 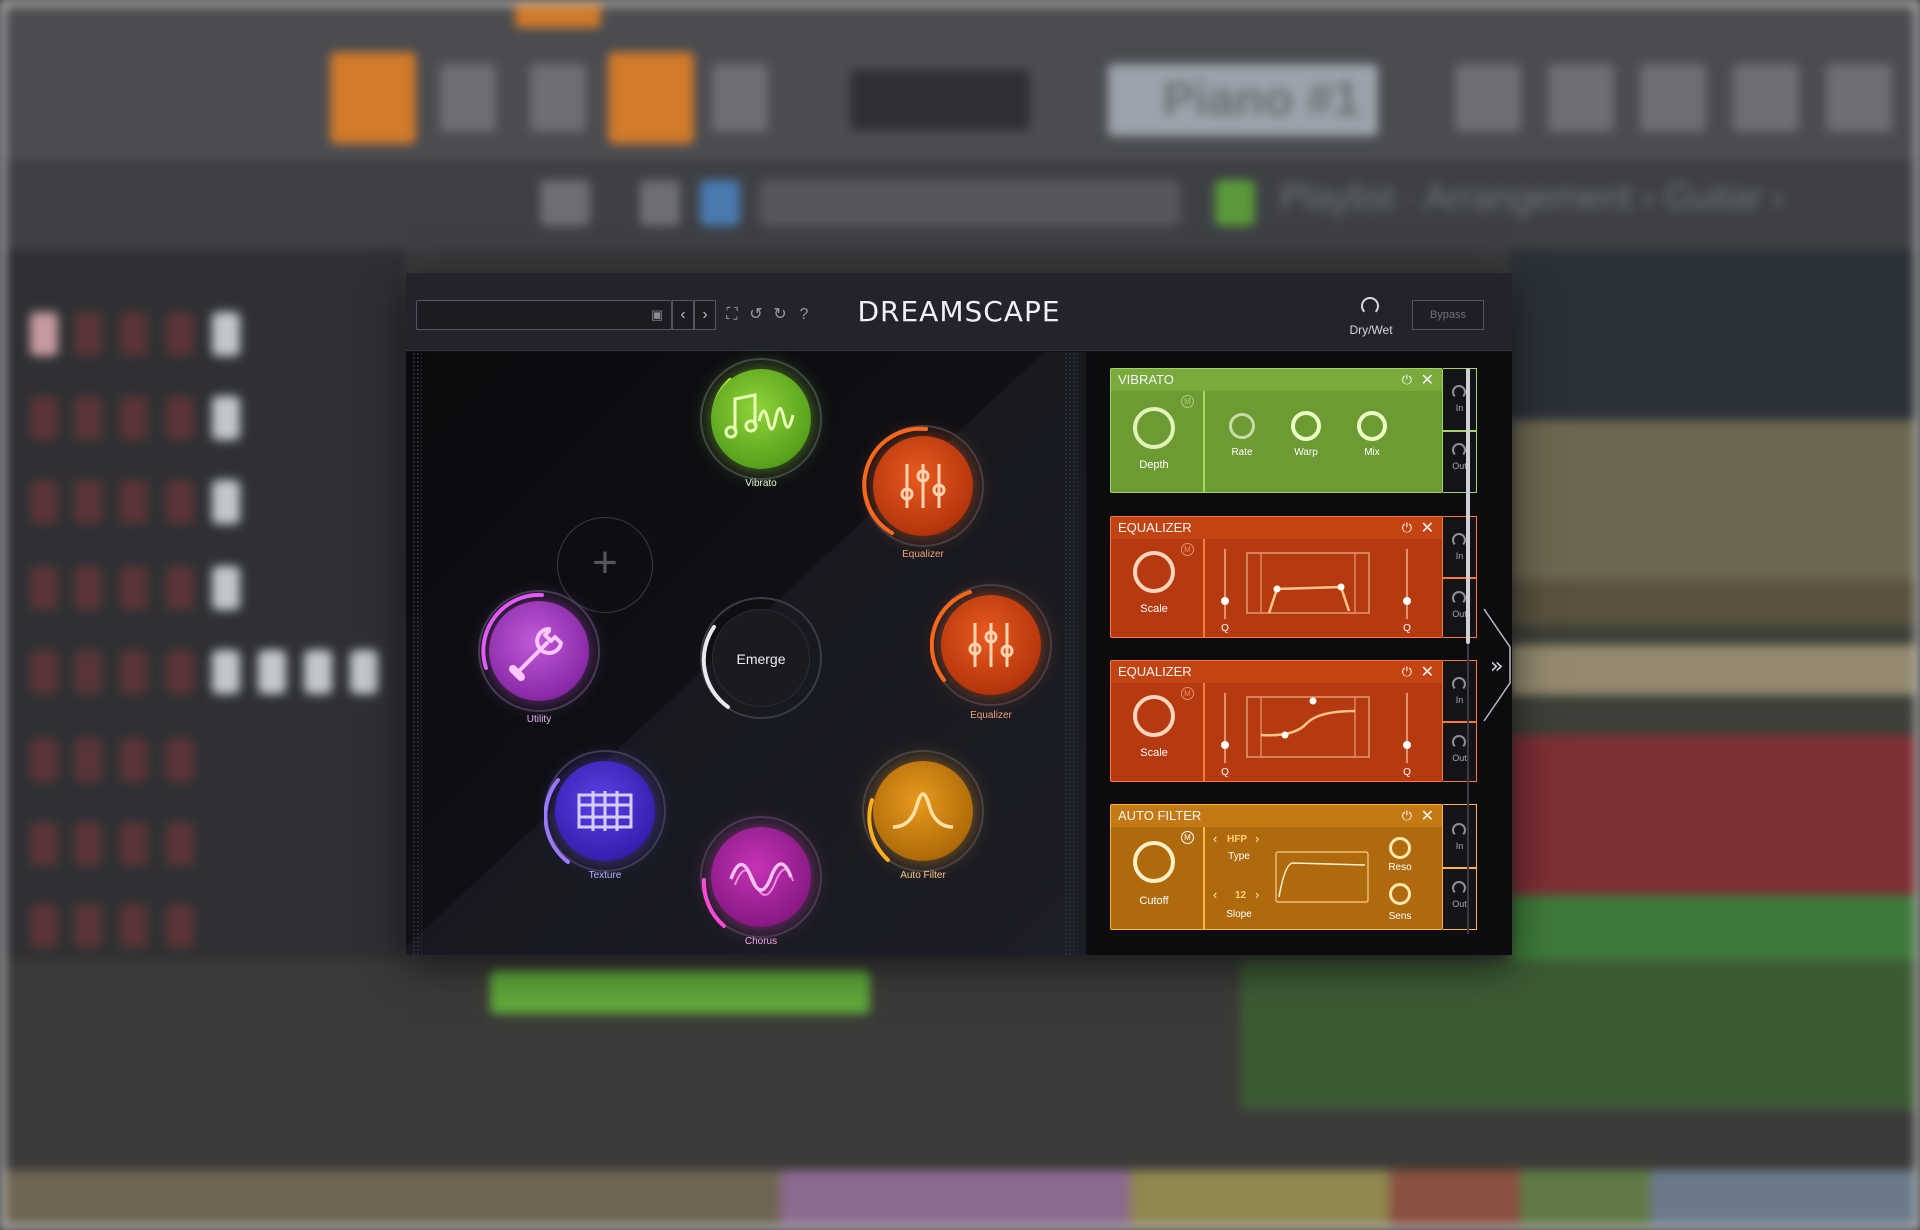 I want to click on plus-icon: +, so click(x=605, y=562).